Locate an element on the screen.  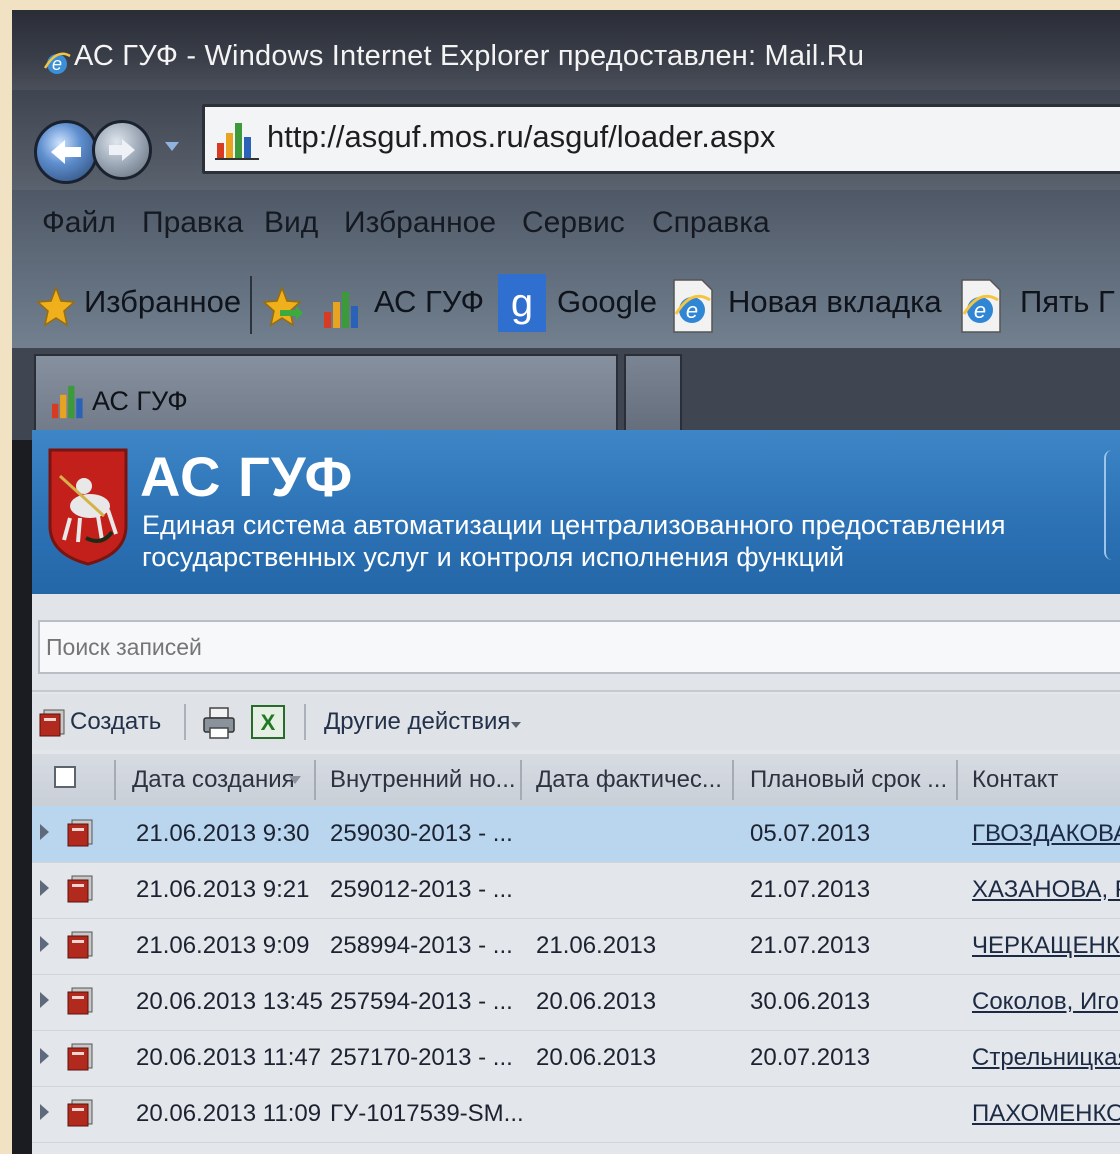
tab-label: АС ГУФ is located at coordinates (140, 401).